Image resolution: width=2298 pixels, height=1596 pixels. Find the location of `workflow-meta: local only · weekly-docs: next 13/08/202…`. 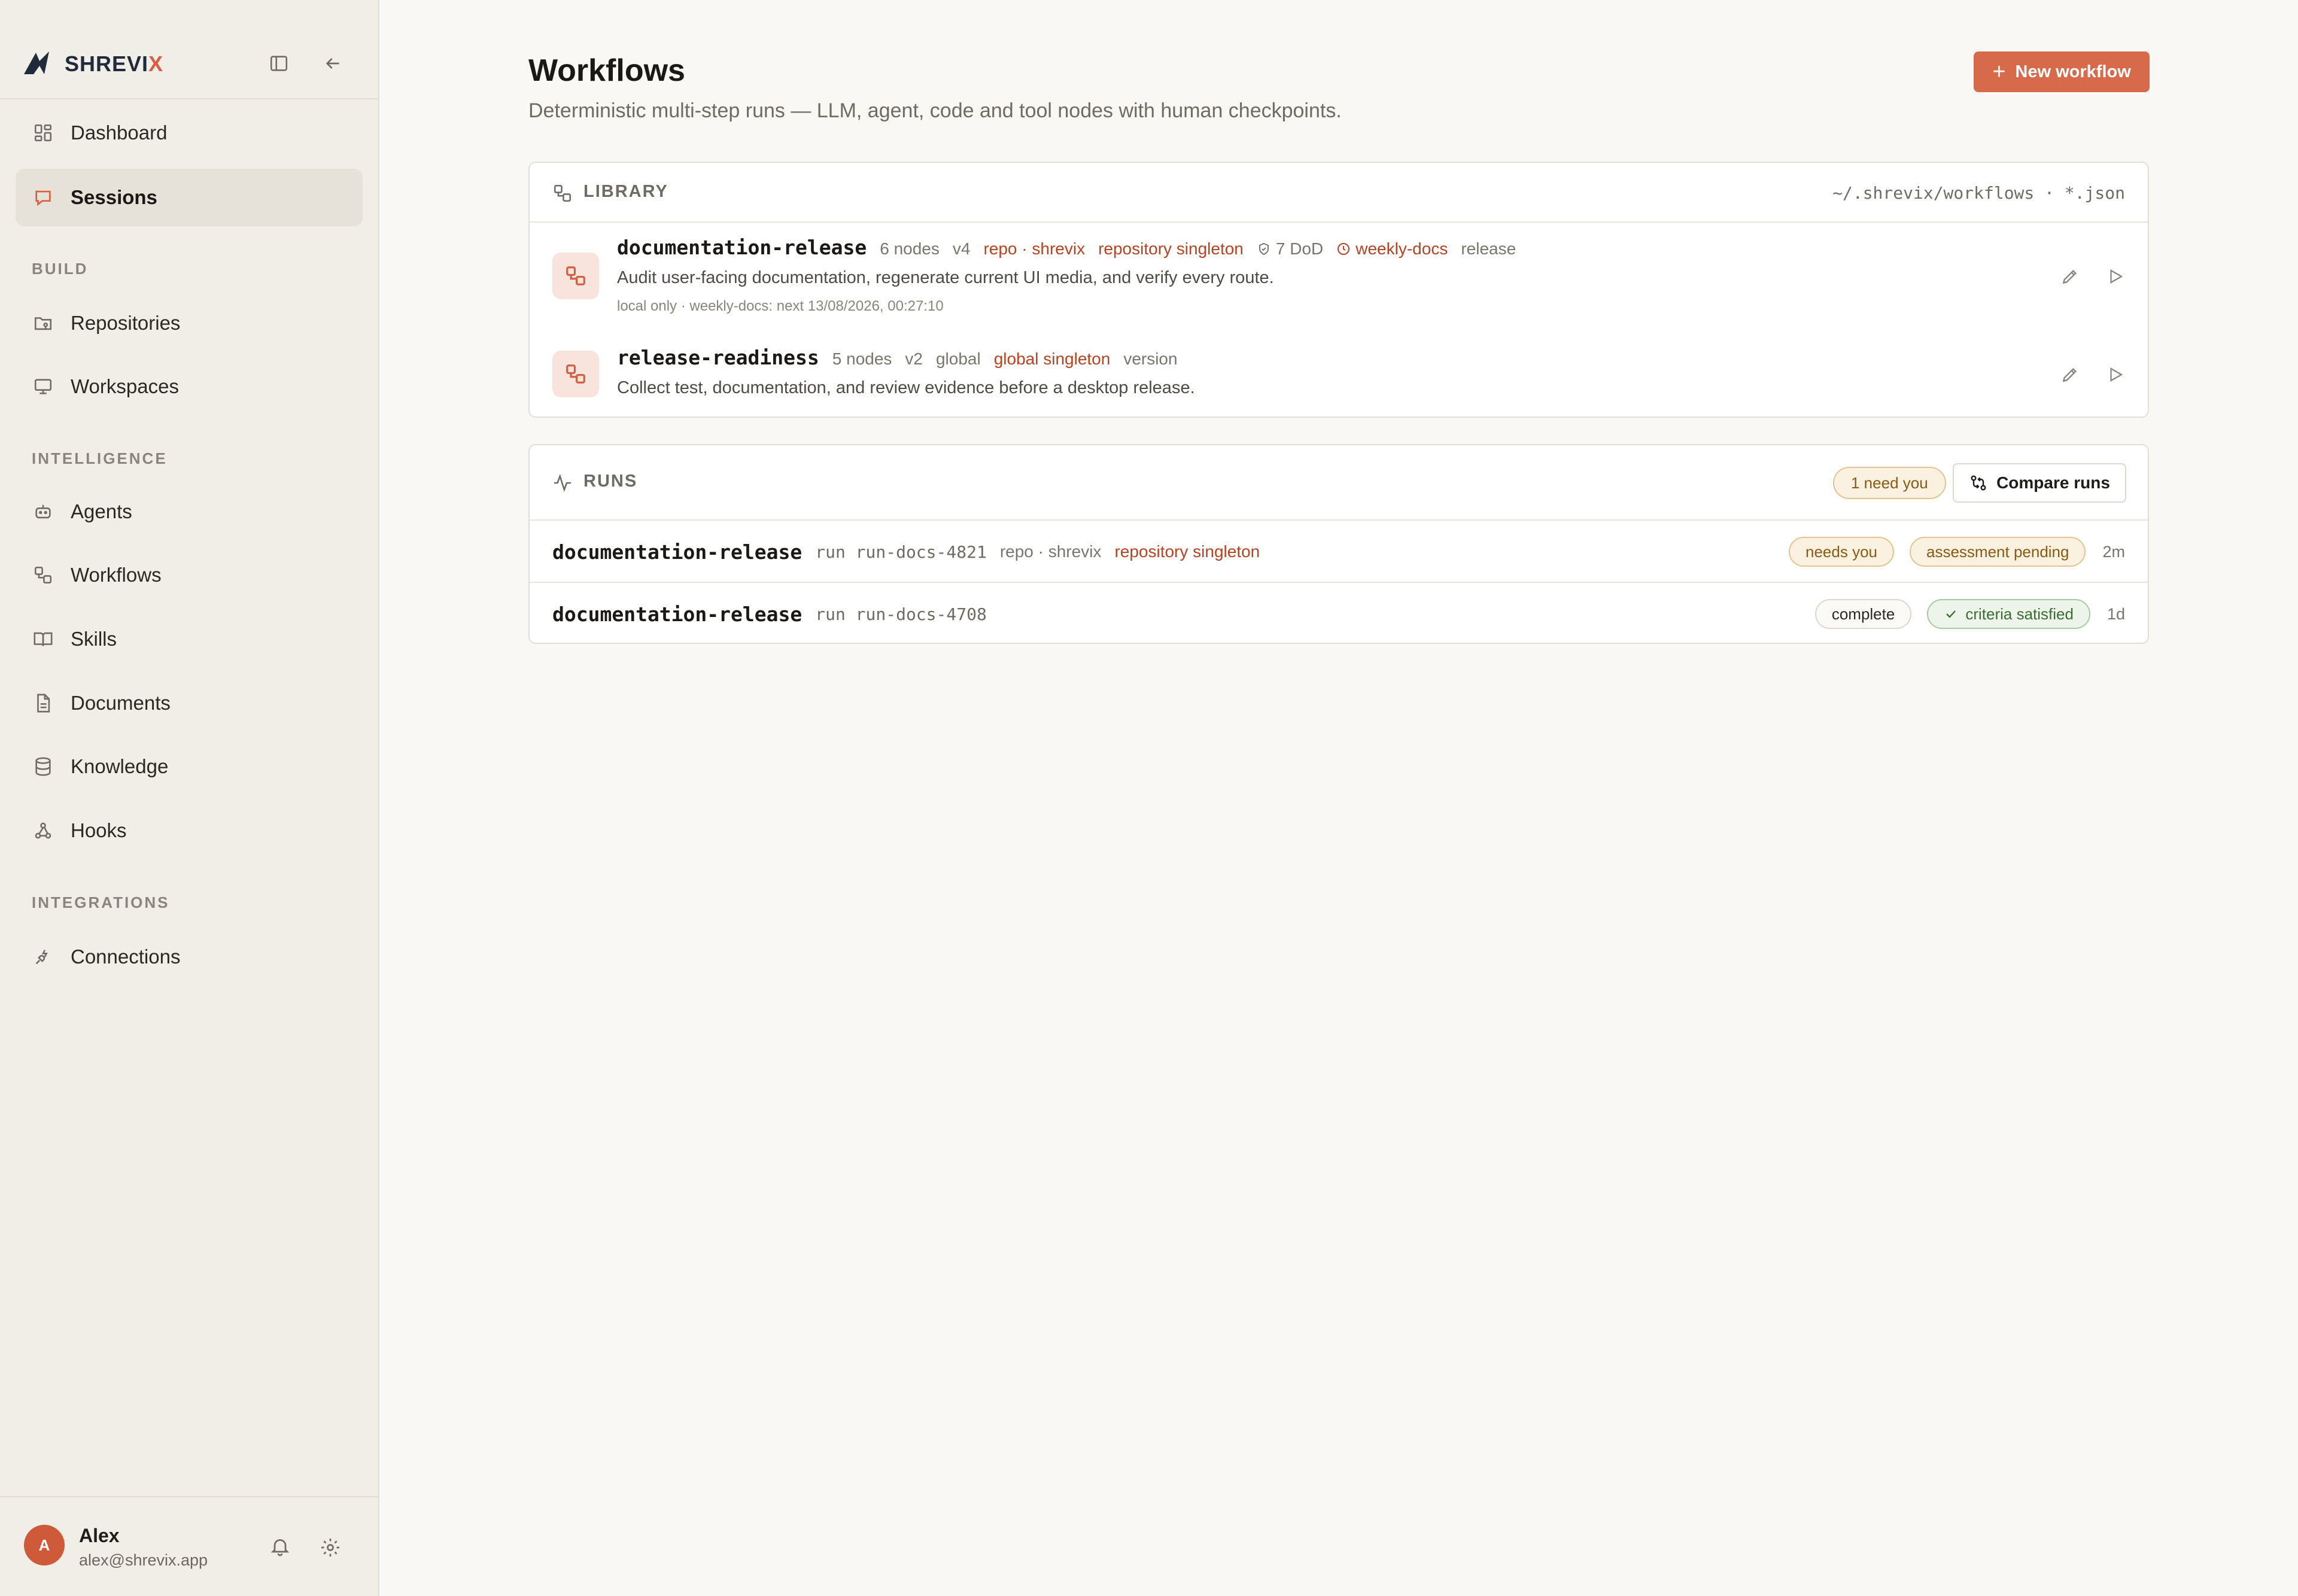

workflow-meta: local only · weekly-docs: next 13/08/202… is located at coordinates (780, 306).